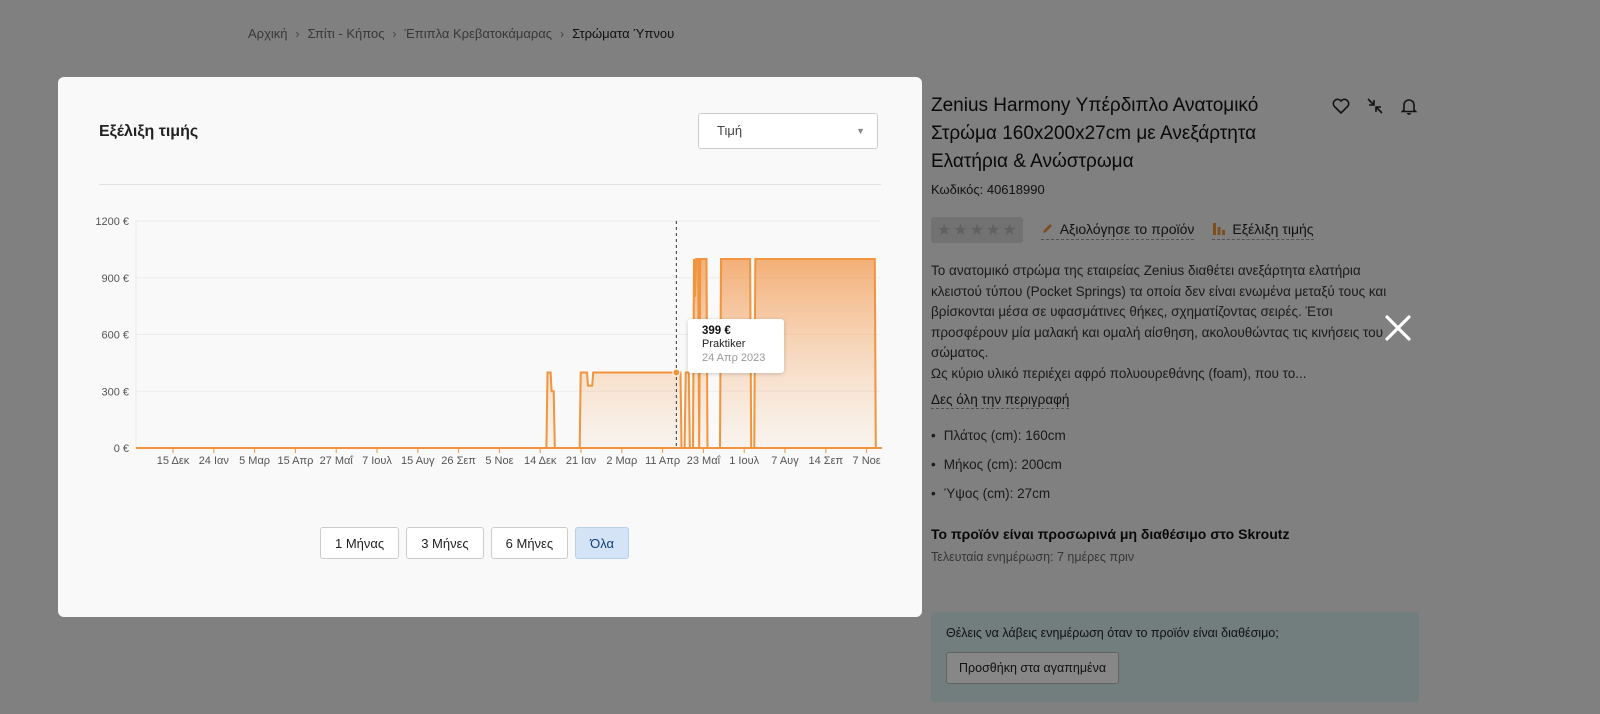 The height and width of the screenshot is (714, 1600). What do you see at coordinates (724, 344) in the screenshot?
I see `tooltip-shop: Praktiker` at bounding box center [724, 344].